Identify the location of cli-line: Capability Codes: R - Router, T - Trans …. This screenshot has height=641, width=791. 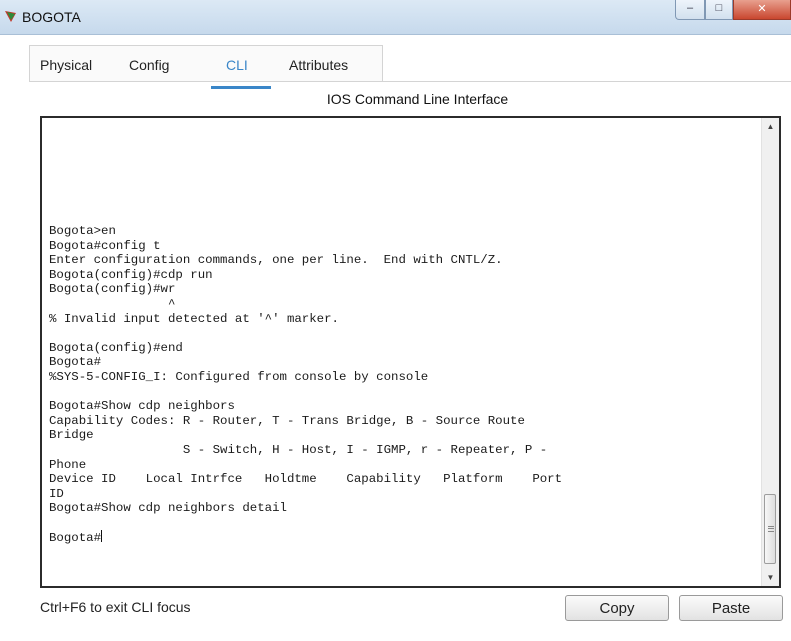
(287, 420).